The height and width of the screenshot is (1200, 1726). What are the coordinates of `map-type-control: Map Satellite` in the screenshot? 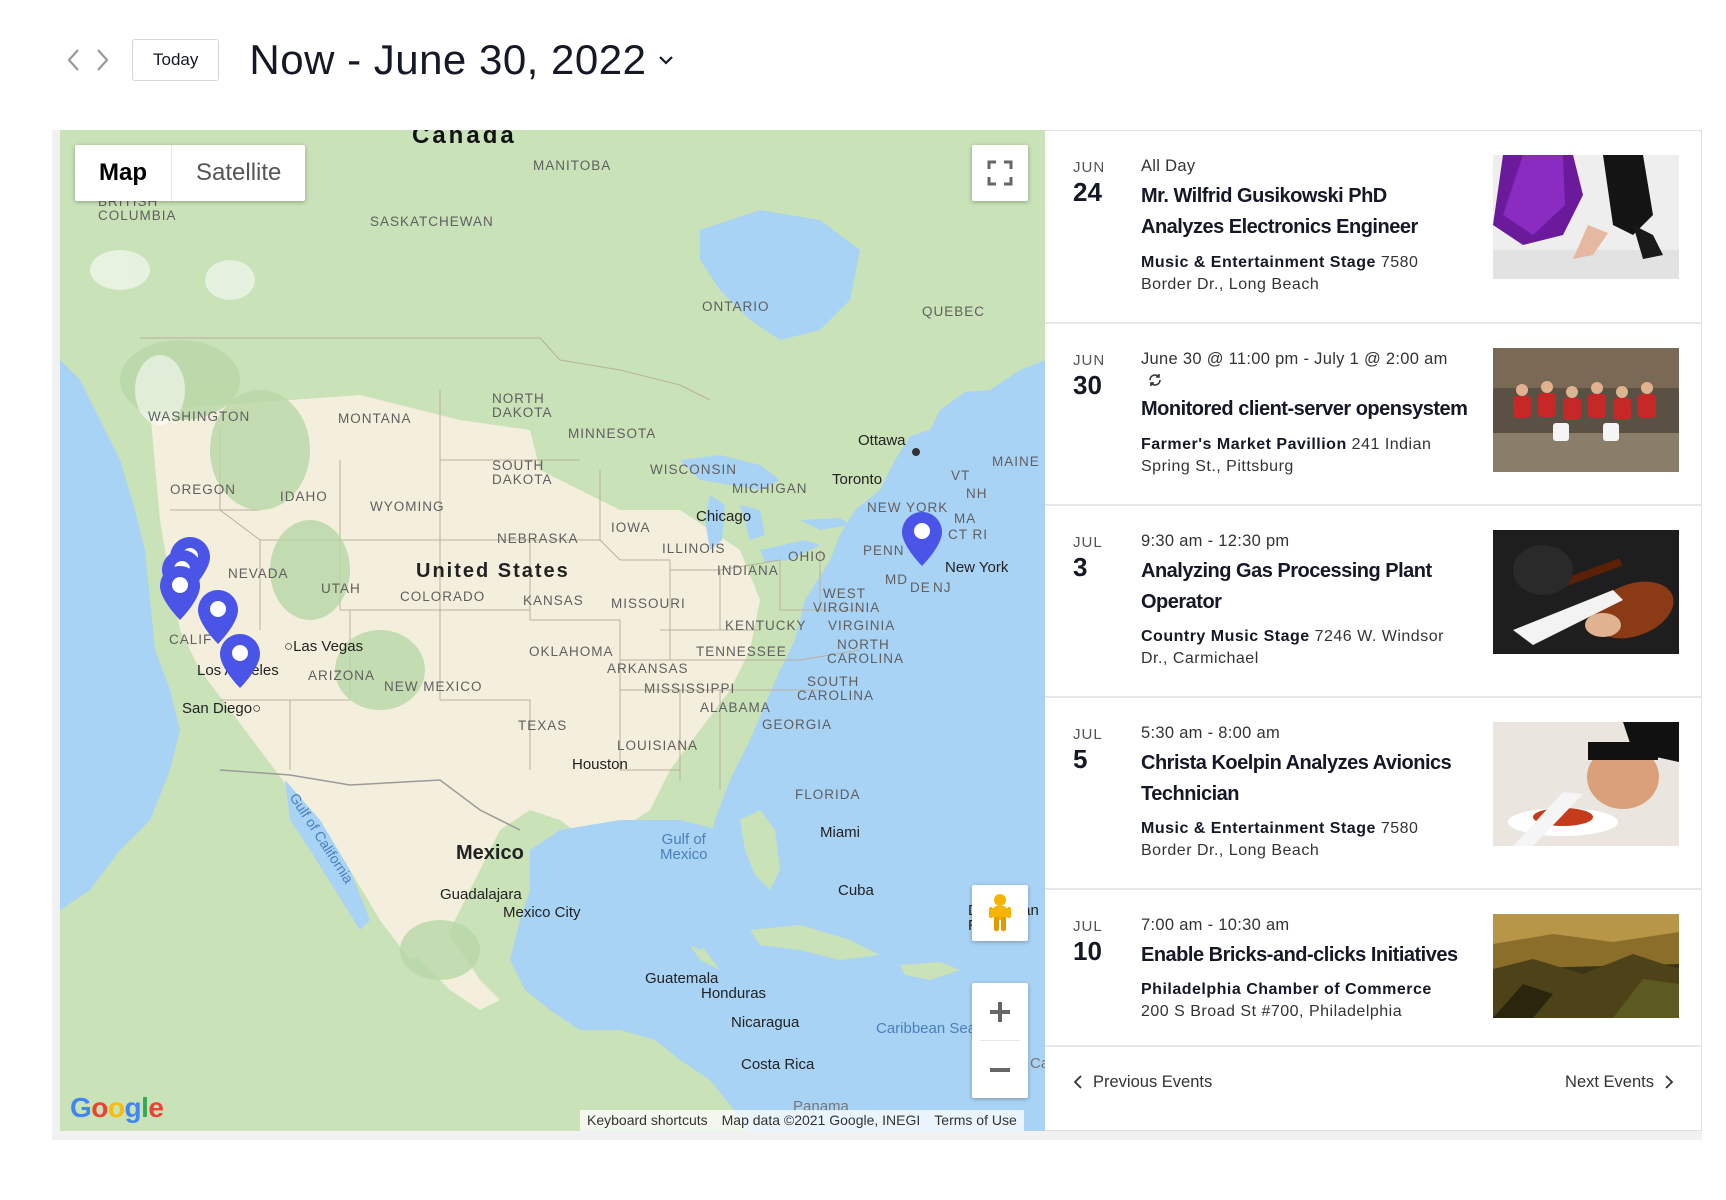 It's located at (190, 173).